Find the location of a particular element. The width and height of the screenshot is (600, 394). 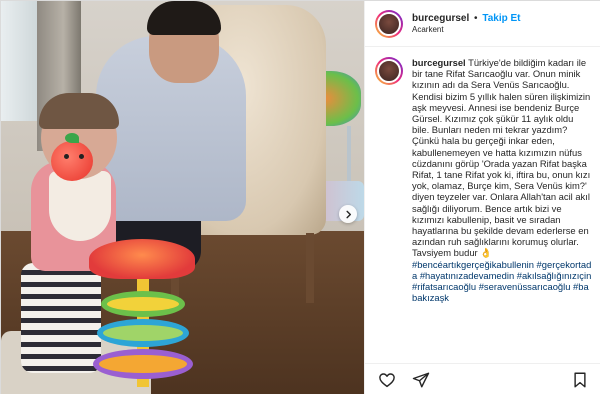

strawberry-leaf-icon is located at coordinates (72, 138).